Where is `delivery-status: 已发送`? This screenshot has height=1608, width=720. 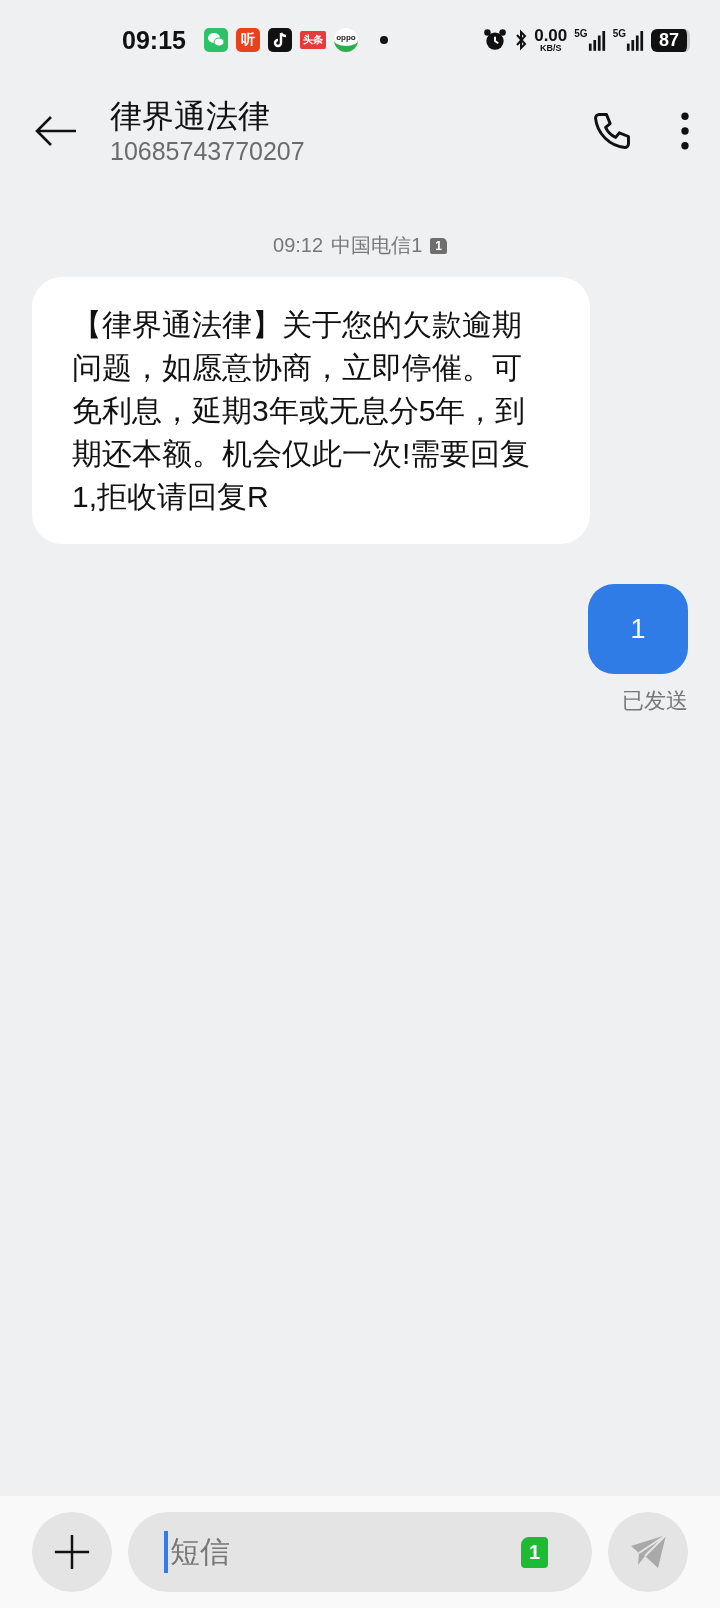 delivery-status: 已发送 is located at coordinates (655, 701).